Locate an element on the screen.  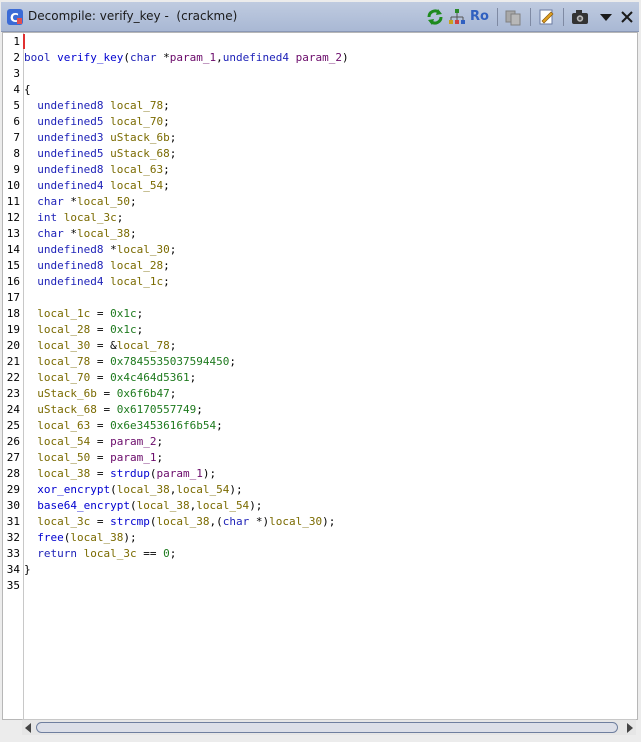
code-line: 11 char *local_50; is located at coordinates (320, 202).